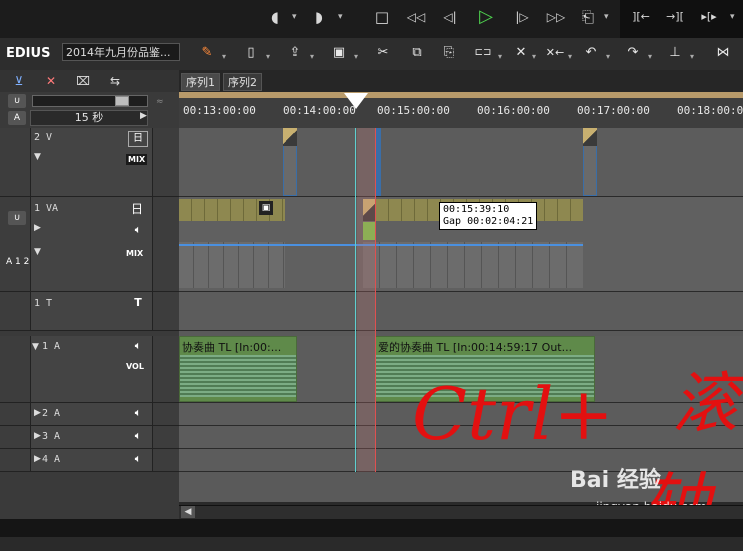 The width and height of the screenshot is (743, 551). Describe the element at coordinates (294, 17) in the screenshot. I see `set-in-dropdown-icon: ▾` at that location.